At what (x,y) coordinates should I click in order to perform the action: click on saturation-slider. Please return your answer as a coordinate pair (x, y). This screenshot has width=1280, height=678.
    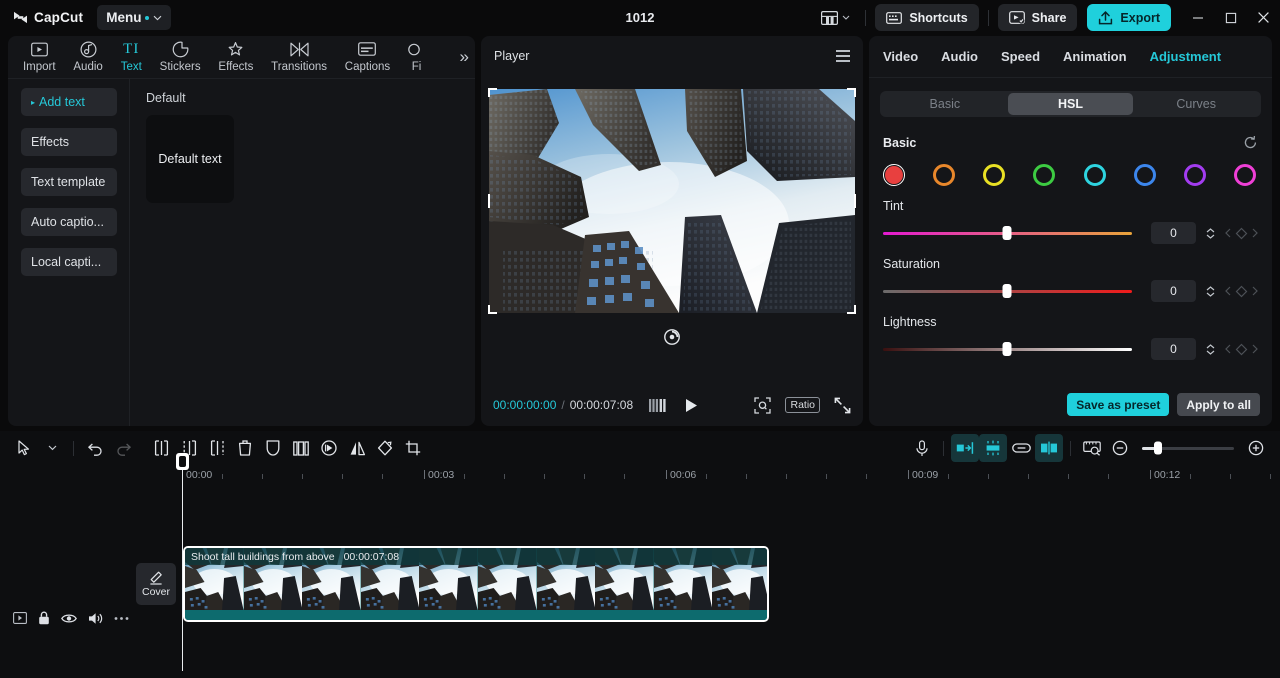
    Looking at the image, I should click on (1007, 291).